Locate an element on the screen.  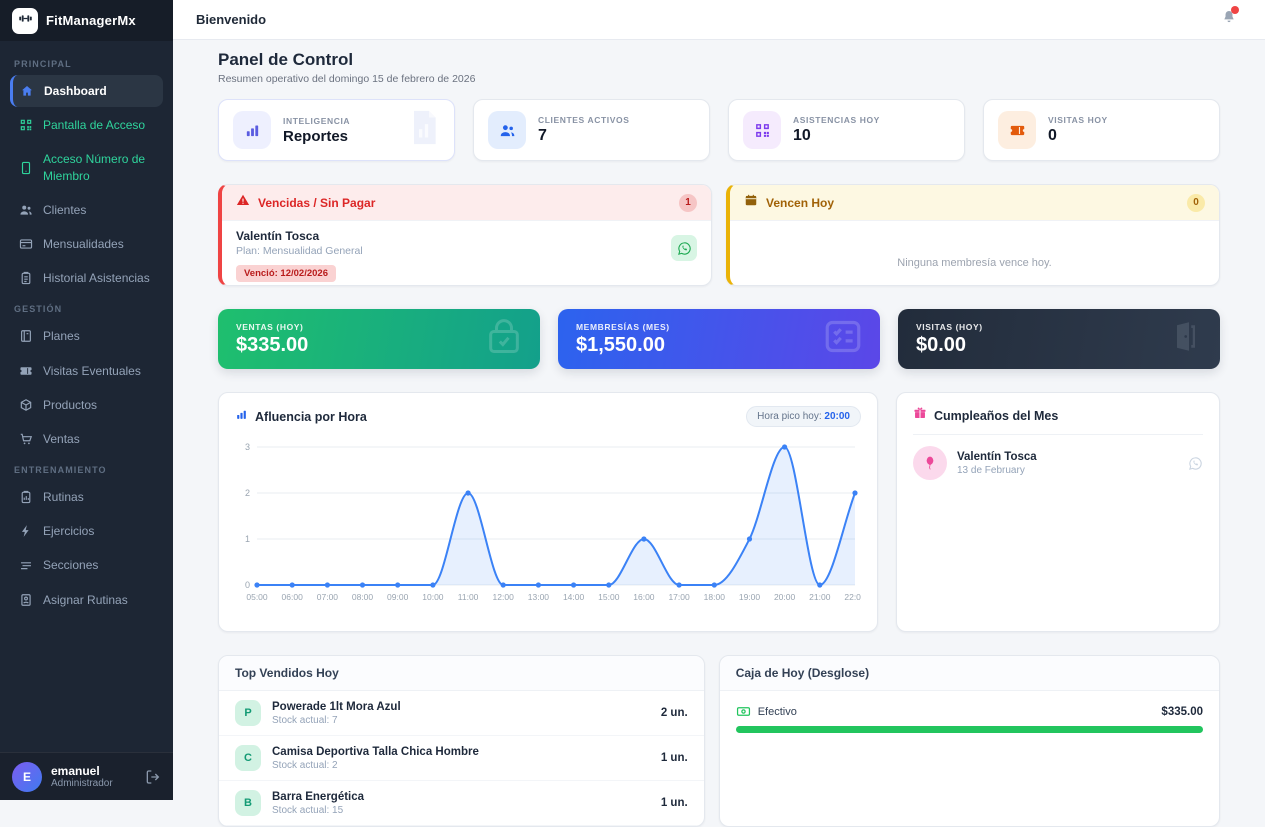
peak-hour-badge: Hora pico hoy: 20:00 is located at coordinates (803, 416).